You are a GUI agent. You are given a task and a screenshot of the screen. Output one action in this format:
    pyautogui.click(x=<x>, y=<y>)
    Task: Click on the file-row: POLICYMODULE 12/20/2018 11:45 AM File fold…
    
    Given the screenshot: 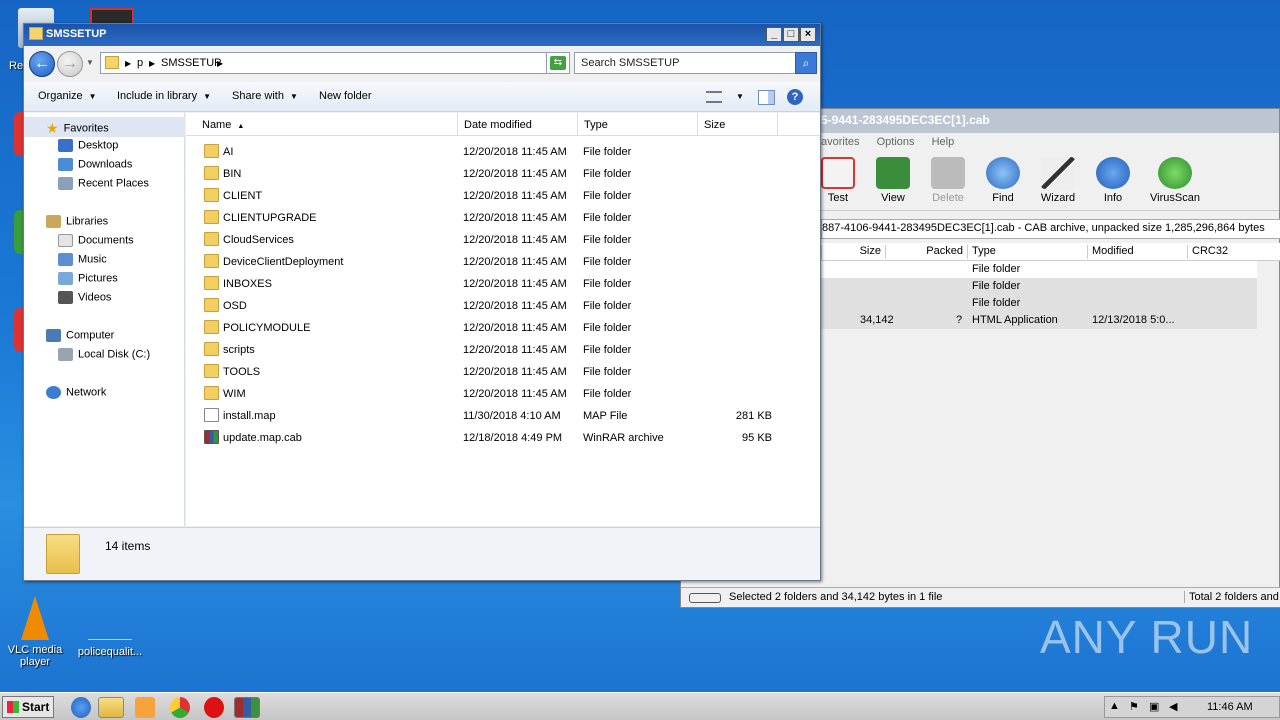 What is the action you would take?
    pyautogui.click(x=503, y=328)
    